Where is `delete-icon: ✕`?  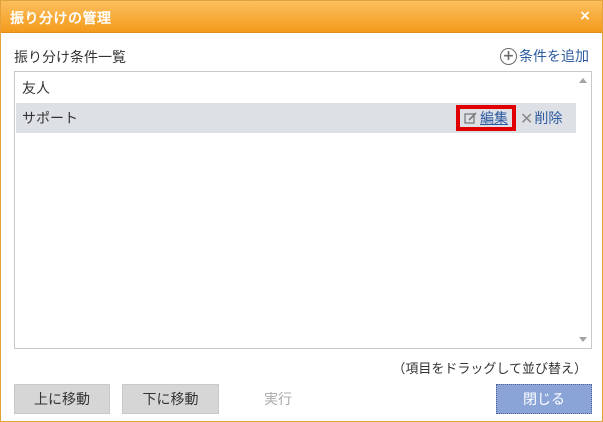 delete-icon: ✕ is located at coordinates (527, 118).